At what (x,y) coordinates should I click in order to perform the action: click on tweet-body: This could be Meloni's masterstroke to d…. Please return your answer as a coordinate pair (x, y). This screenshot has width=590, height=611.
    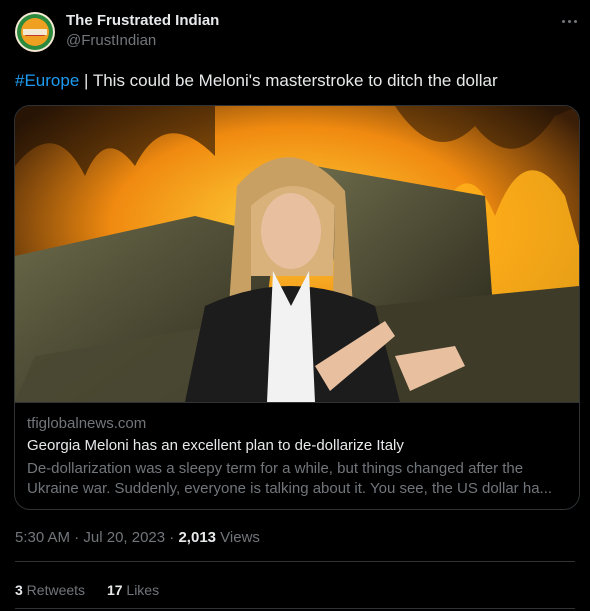
    Looking at the image, I should click on (295, 80).